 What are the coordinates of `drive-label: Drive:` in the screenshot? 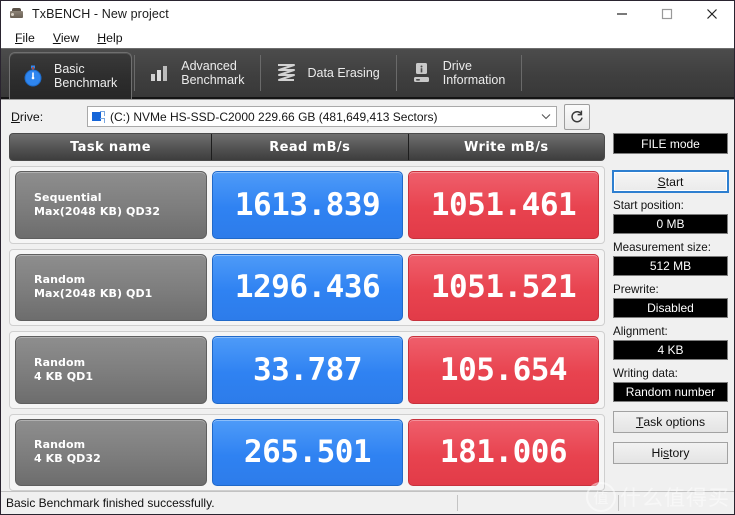 It's located at (49, 117).